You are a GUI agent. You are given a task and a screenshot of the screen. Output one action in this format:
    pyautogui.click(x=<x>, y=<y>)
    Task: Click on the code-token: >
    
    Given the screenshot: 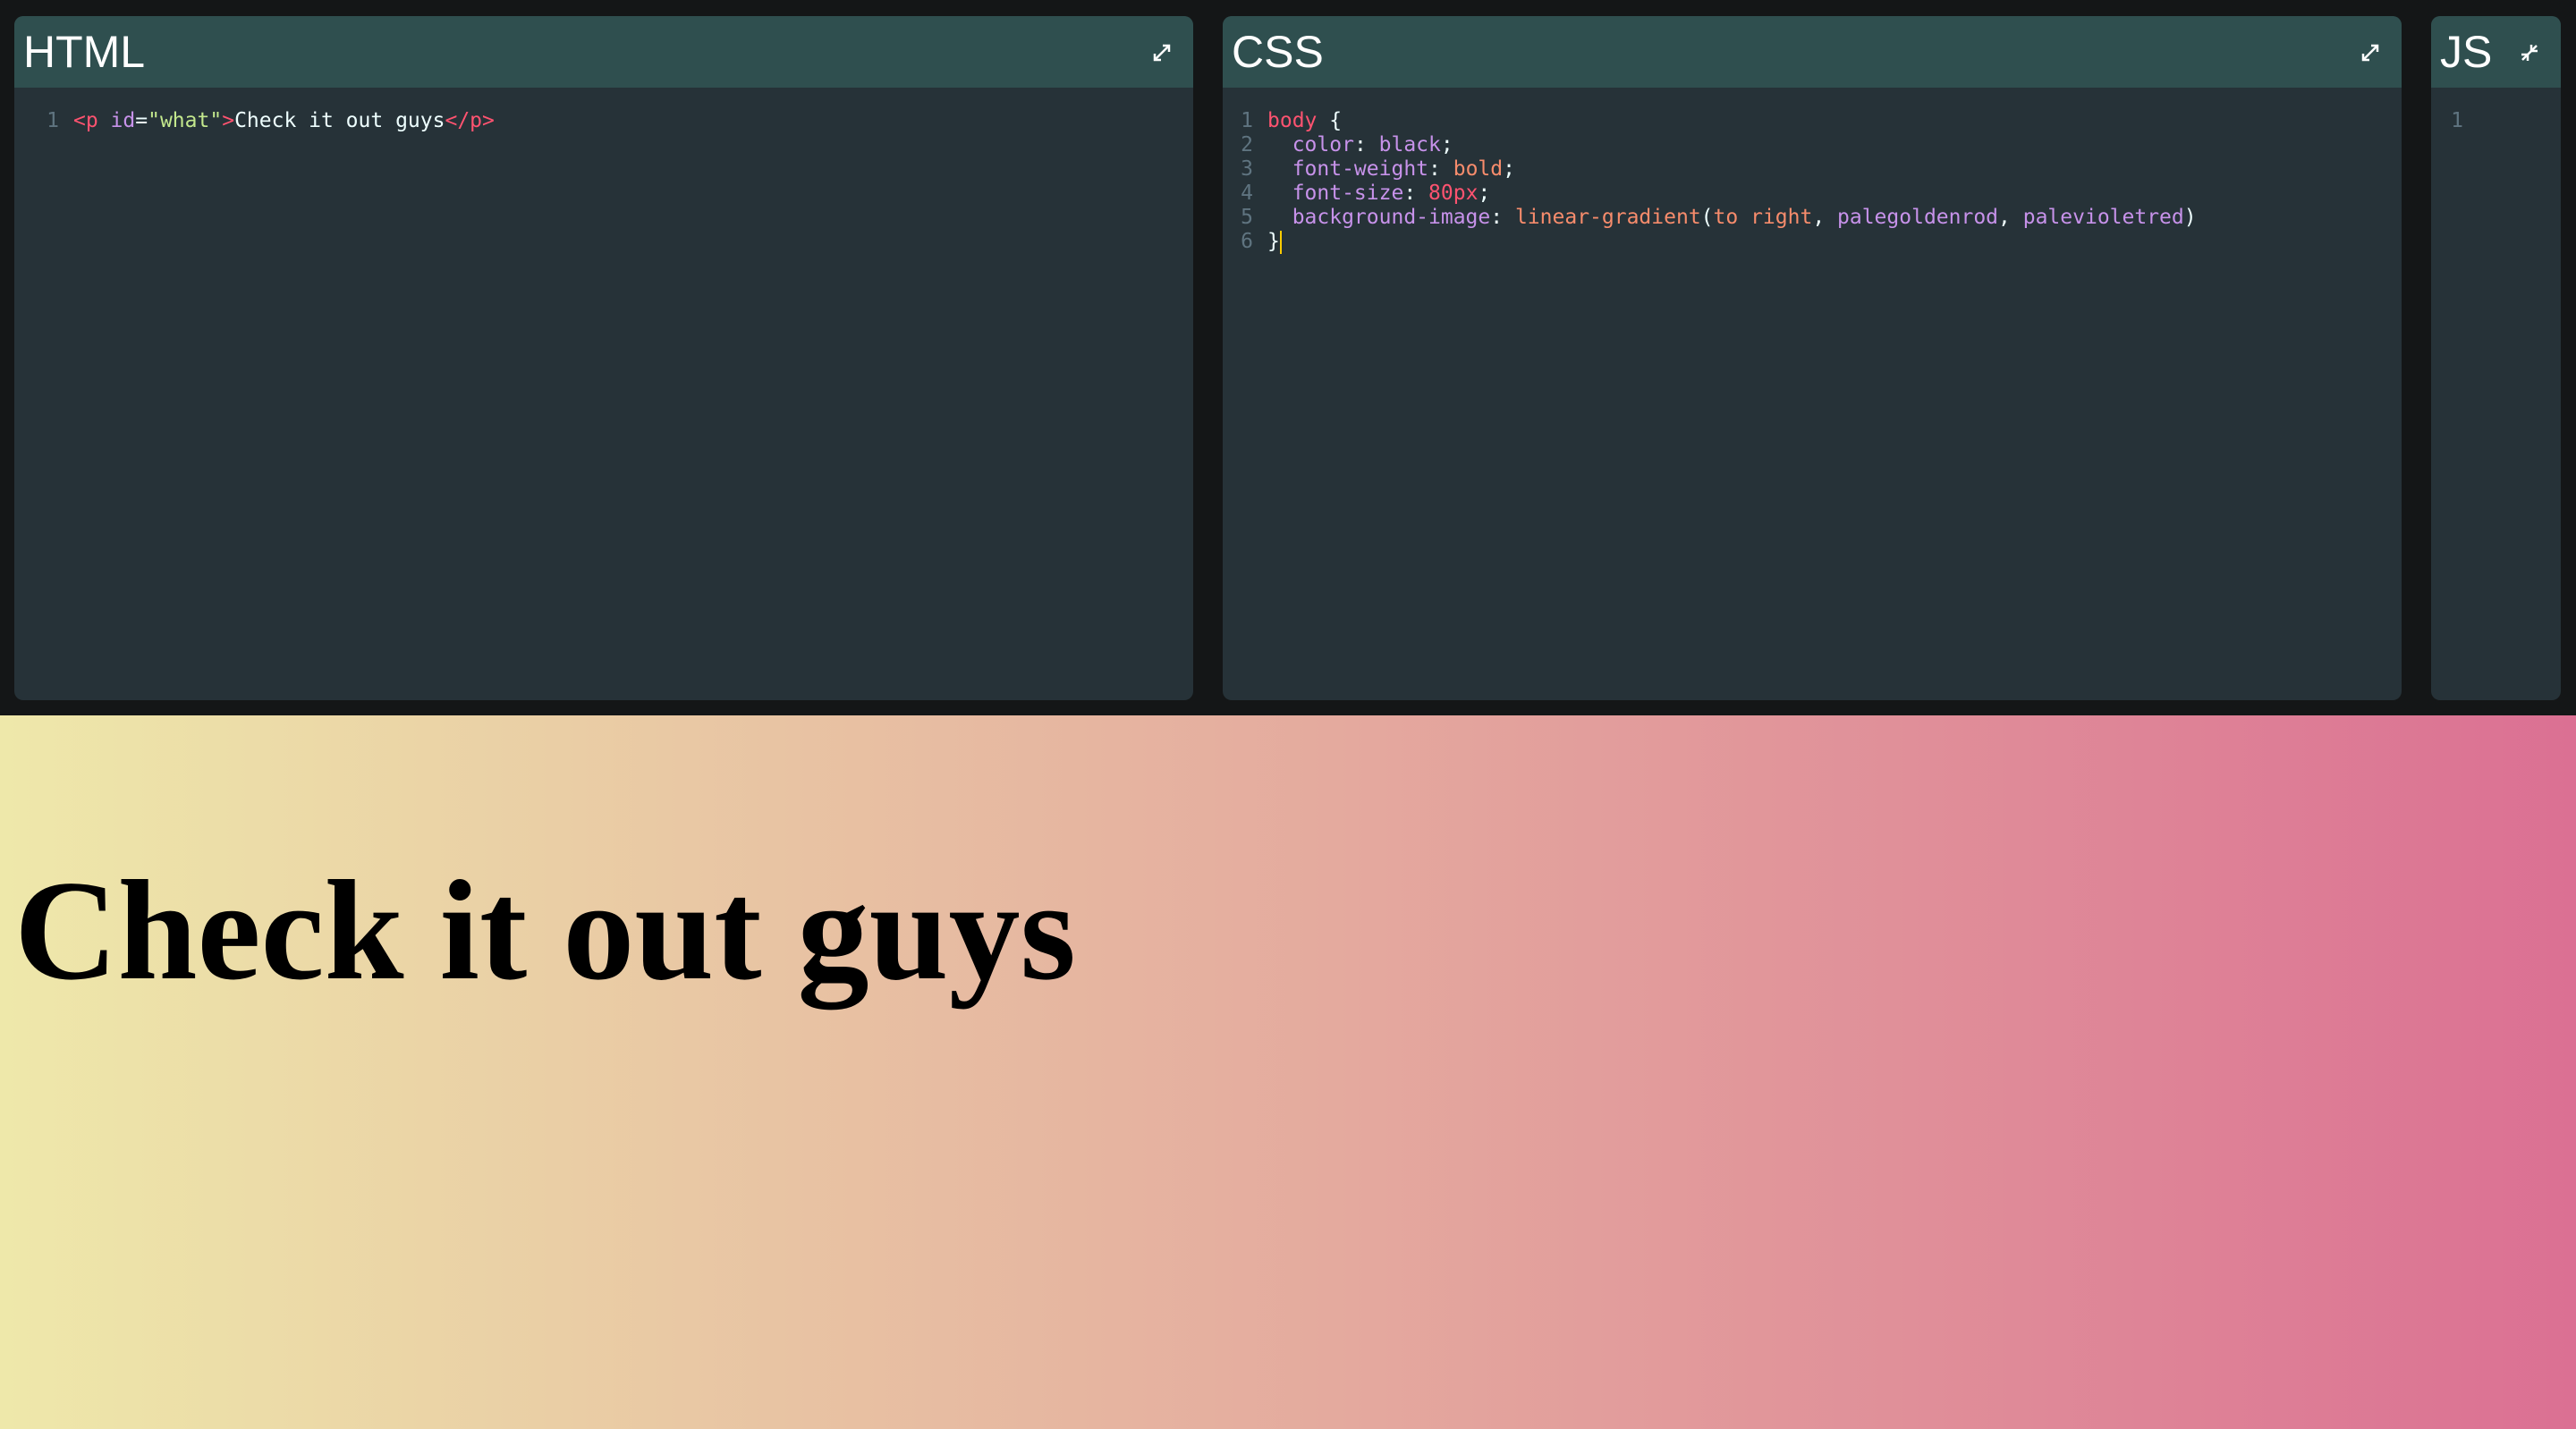 What is the action you would take?
    pyautogui.click(x=228, y=120)
    